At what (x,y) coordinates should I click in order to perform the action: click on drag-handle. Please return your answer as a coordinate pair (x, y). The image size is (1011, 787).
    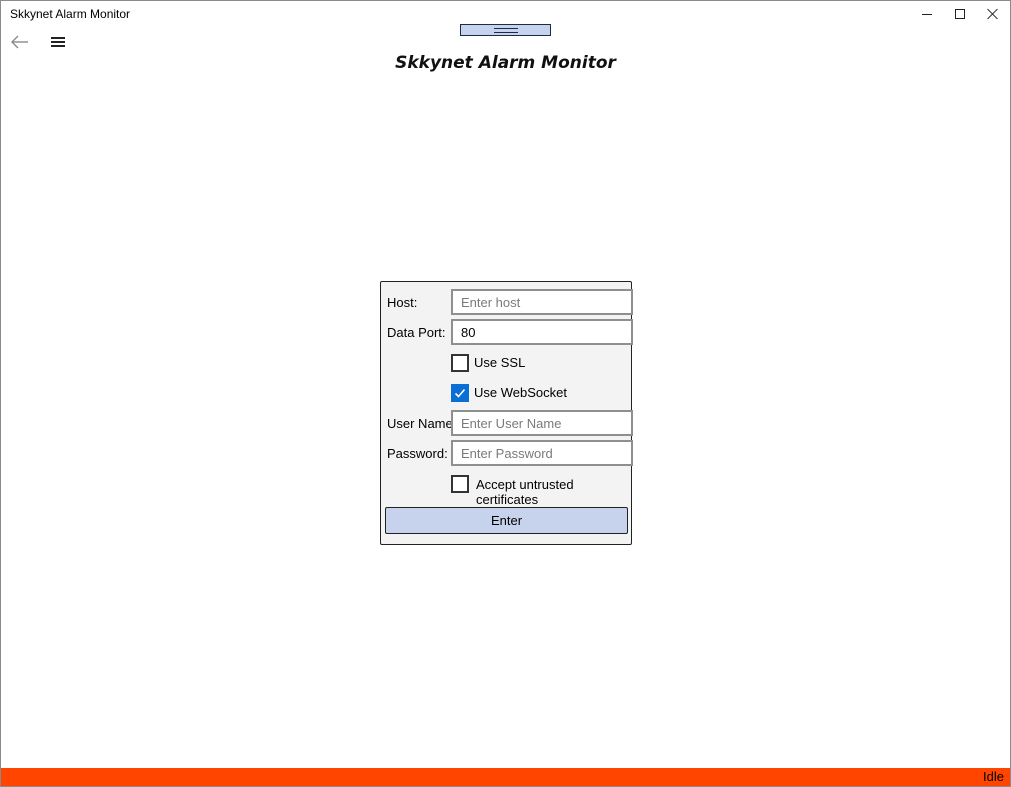
    Looking at the image, I should click on (505, 30).